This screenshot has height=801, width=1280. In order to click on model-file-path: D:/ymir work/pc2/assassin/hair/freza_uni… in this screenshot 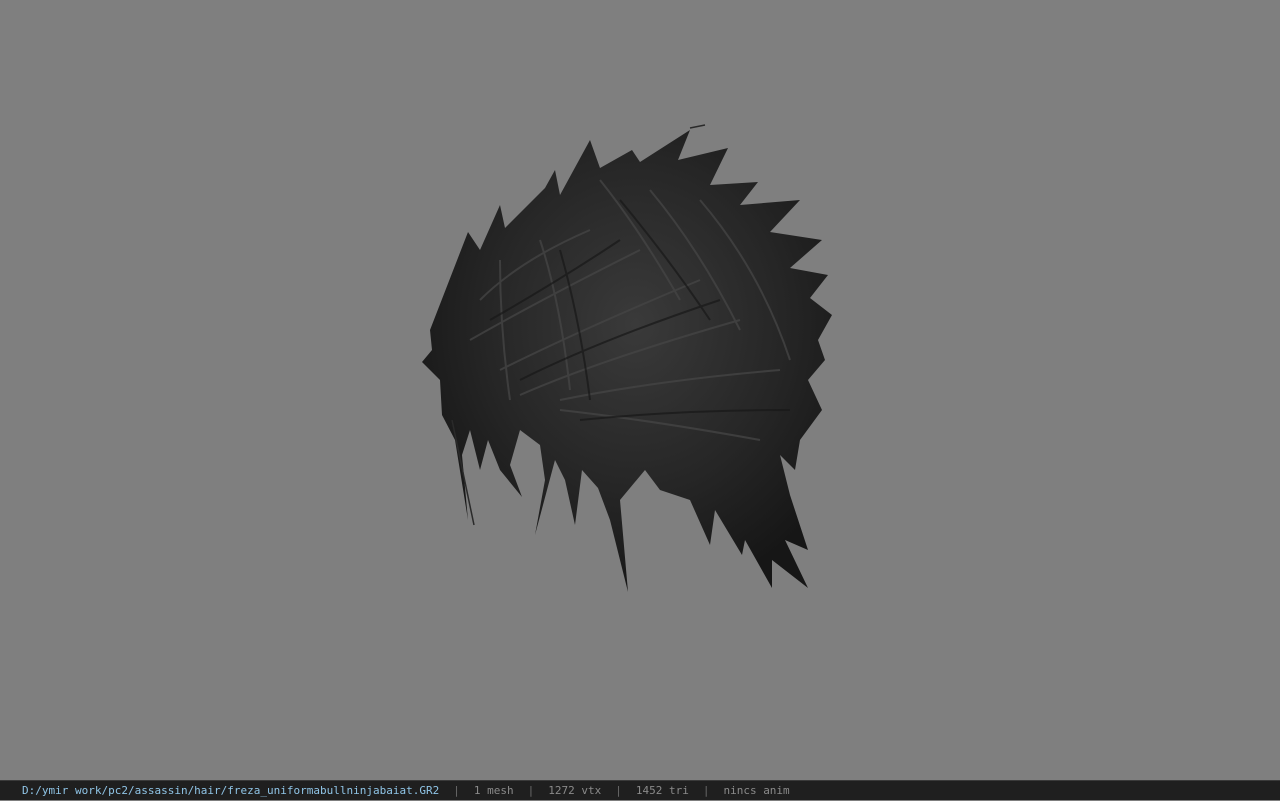, I will do `click(231, 790)`.